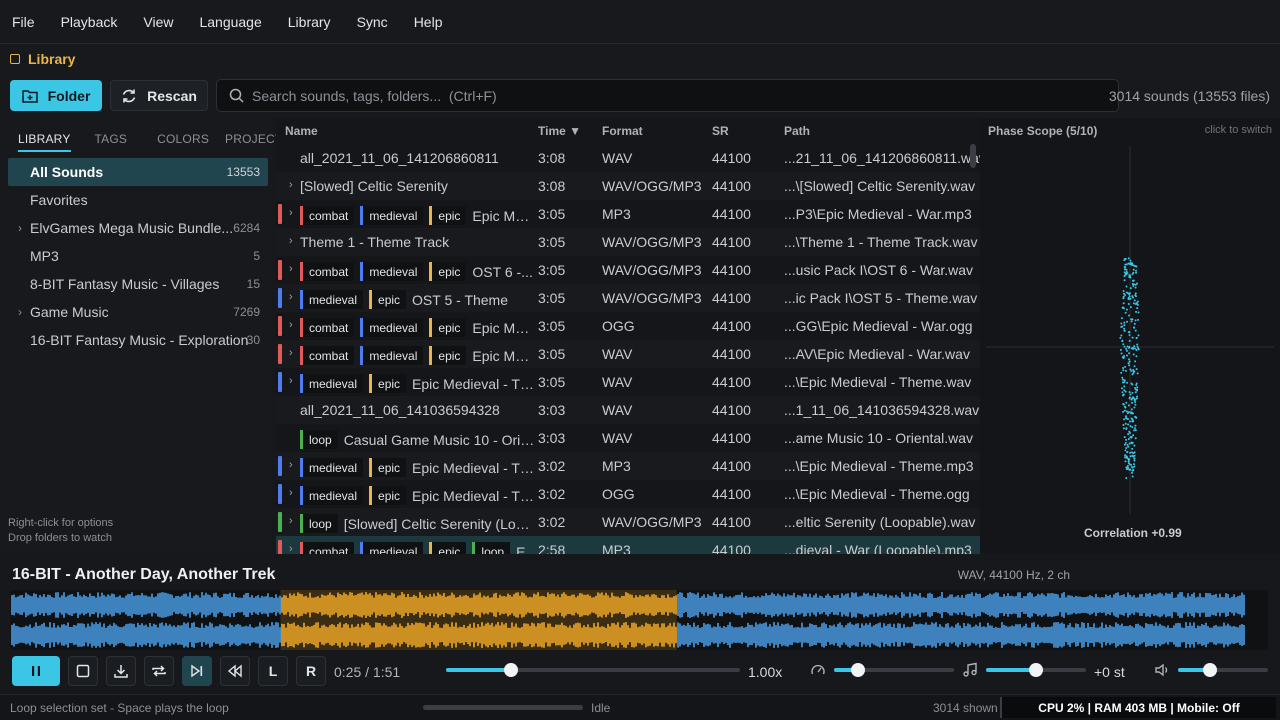 The height and width of the screenshot is (720, 1280). Describe the element at coordinates (83, 671) in the screenshot. I see `stop-button` at that location.